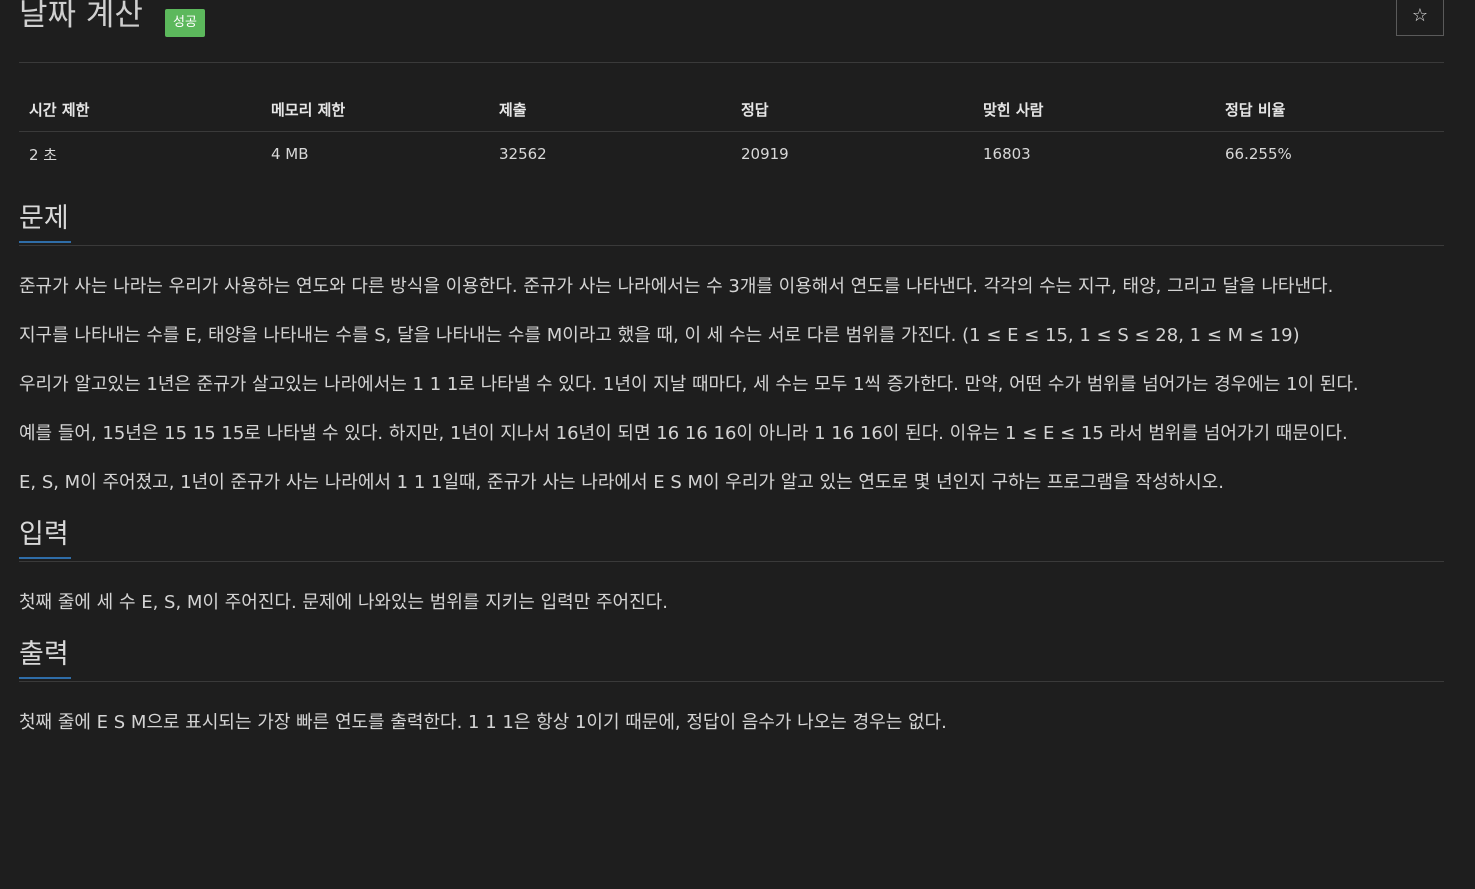 Image resolution: width=1475 pixels, height=889 pixels. I want to click on submissions-value: 32562, so click(523, 154).